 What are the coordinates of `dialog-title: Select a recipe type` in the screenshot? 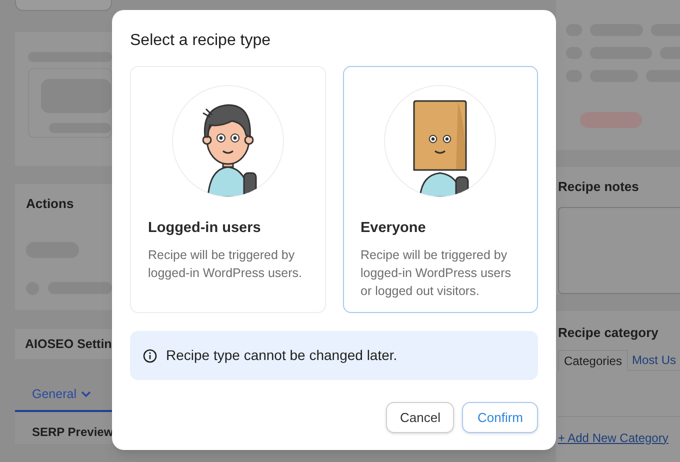 It's located at (201, 41).